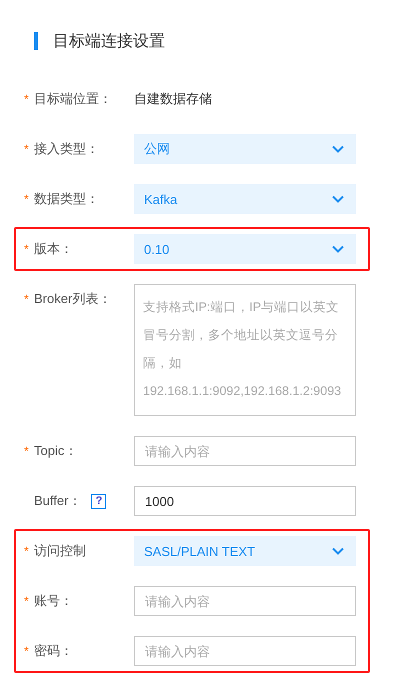 The height and width of the screenshot is (674, 408). What do you see at coordinates (60, 551) in the screenshot?
I see `field-label: 访问控制` at bounding box center [60, 551].